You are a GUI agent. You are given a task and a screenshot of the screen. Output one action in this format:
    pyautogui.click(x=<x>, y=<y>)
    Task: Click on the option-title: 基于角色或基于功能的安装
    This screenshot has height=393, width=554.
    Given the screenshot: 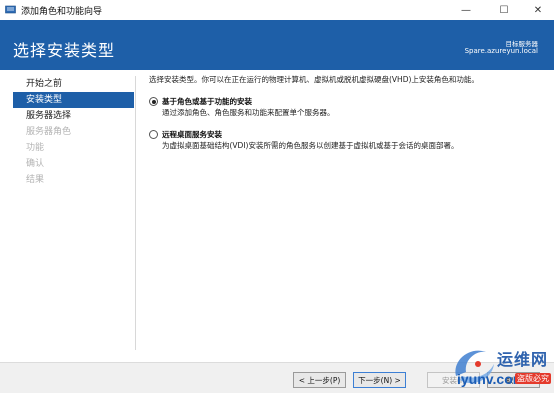 What is the action you would take?
    pyautogui.click(x=207, y=101)
    